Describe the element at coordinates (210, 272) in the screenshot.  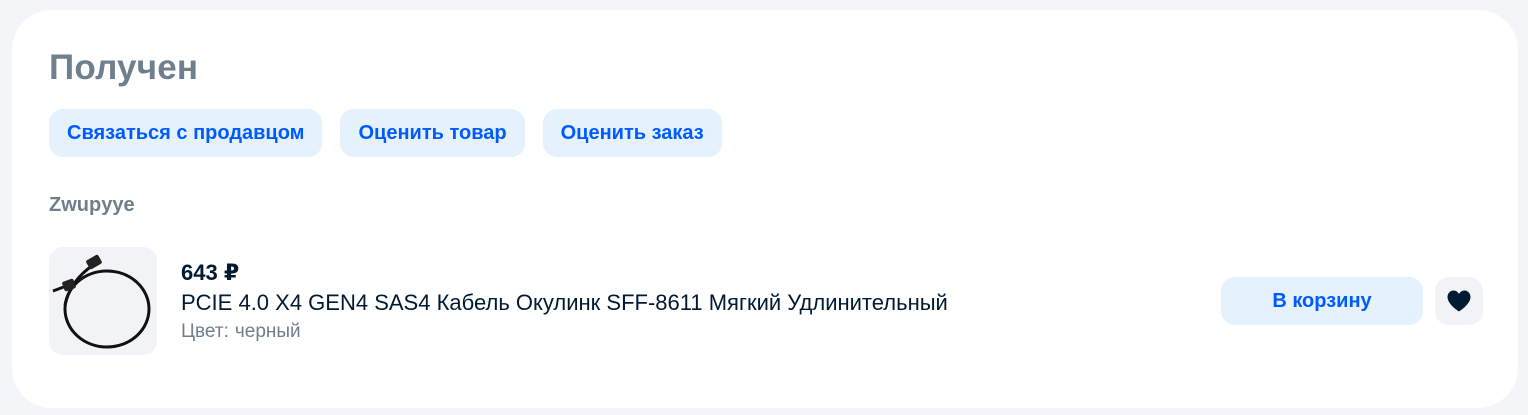
I see `product-price: 643 ₽` at that location.